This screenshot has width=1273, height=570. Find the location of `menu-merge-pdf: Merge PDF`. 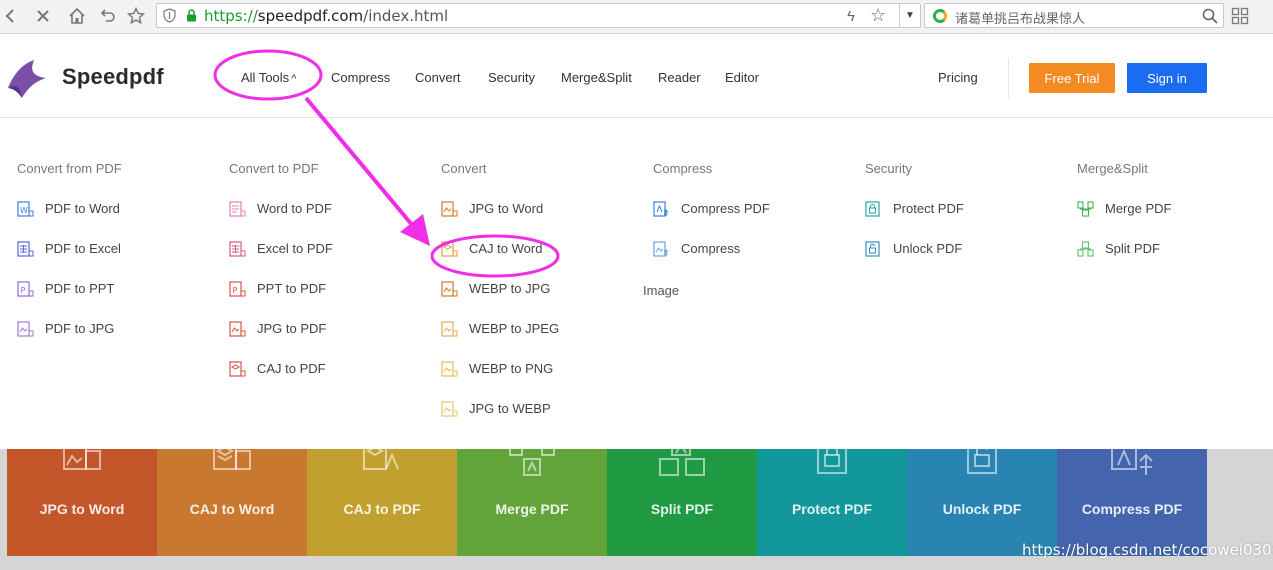

menu-merge-pdf: Merge PDF is located at coordinates (1124, 221).